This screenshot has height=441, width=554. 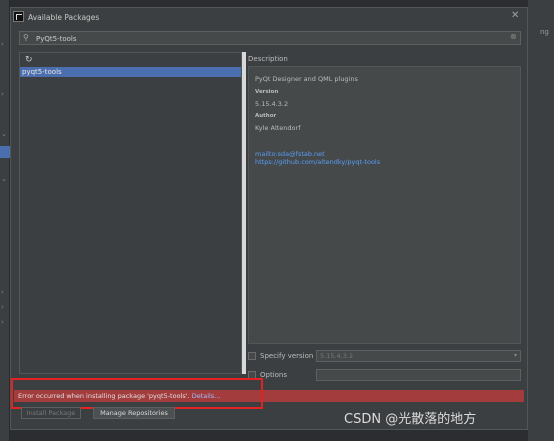 What do you see at coordinates (337, 356) in the screenshot?
I see `version-select-value: 5.15.4.3.2` at bounding box center [337, 356].